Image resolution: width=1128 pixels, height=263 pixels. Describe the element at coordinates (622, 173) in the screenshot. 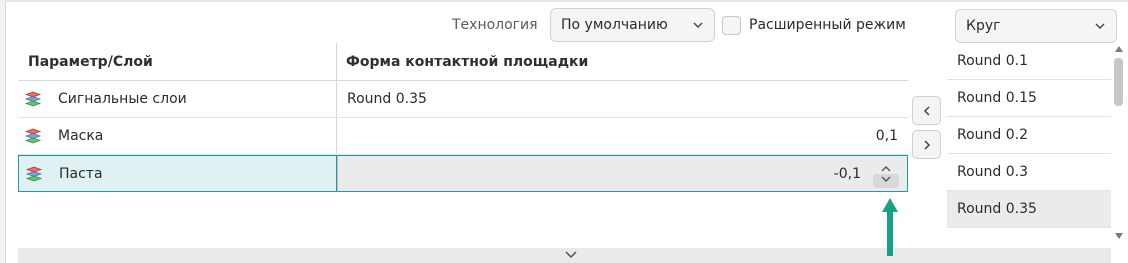

I see `paste-value-editor: -0,1` at that location.